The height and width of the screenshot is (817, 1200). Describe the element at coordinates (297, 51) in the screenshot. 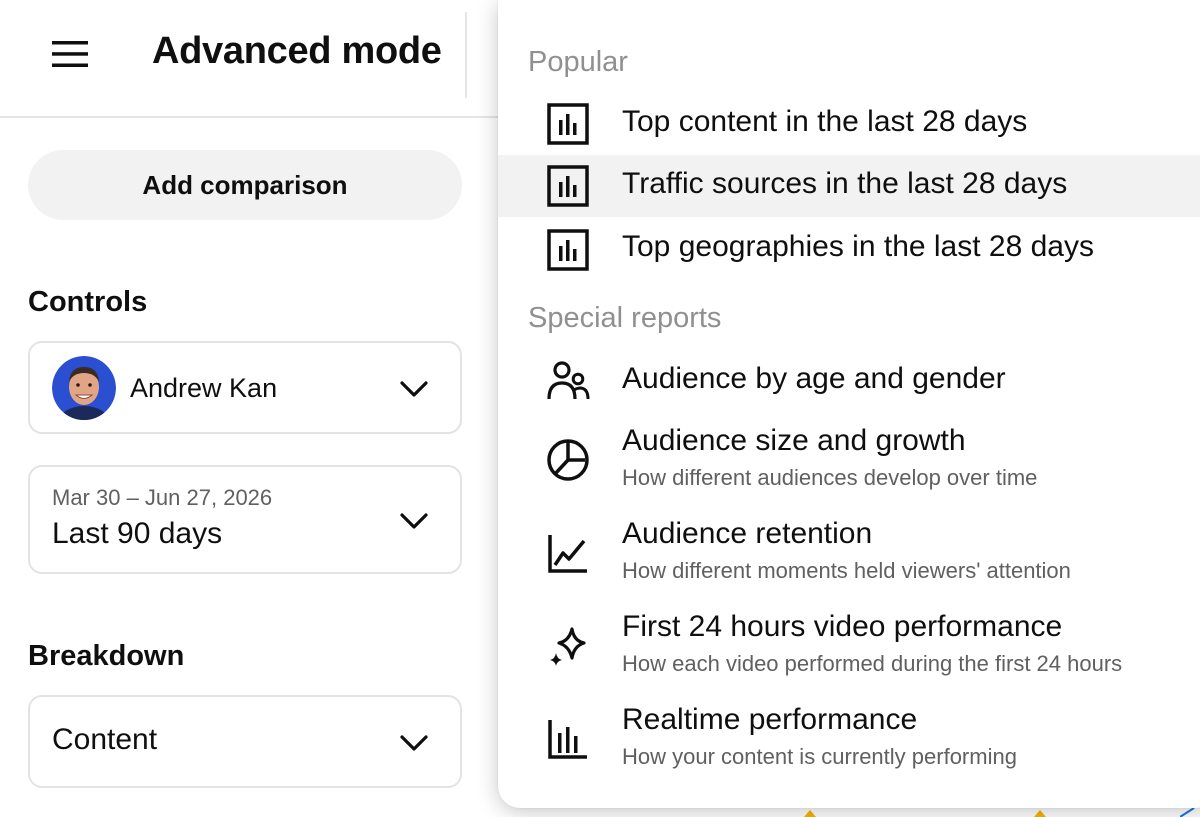

I see `page-title: Advanced mode` at that location.